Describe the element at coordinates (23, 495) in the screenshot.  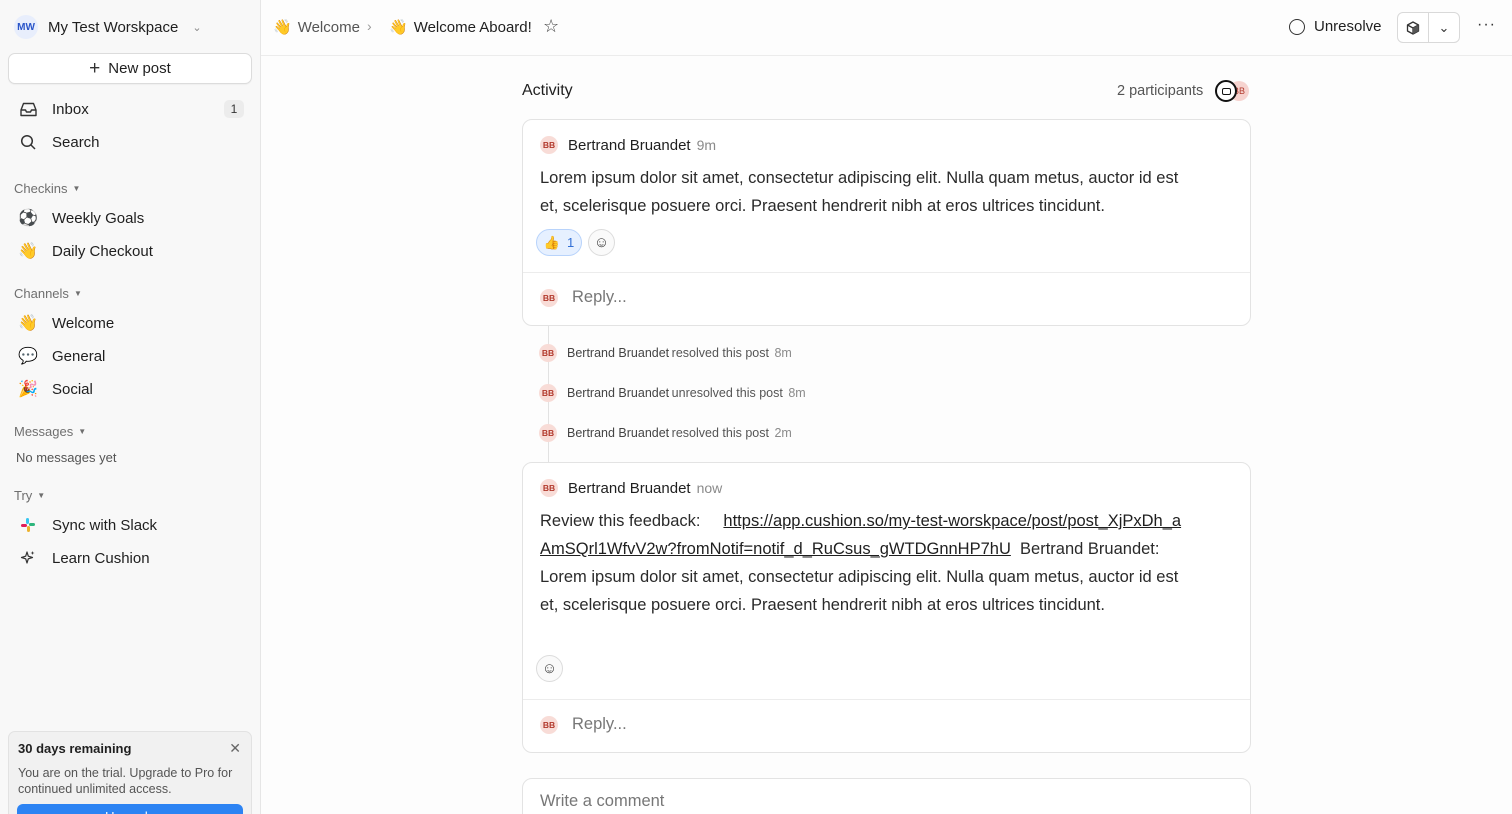
I see `section-title: Try` at that location.